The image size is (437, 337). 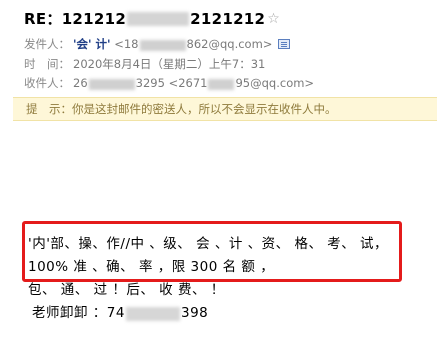 I want to click on body-line-3: 包、 通、 过 ！后、 收 费、 ！, so click(x=126, y=290).